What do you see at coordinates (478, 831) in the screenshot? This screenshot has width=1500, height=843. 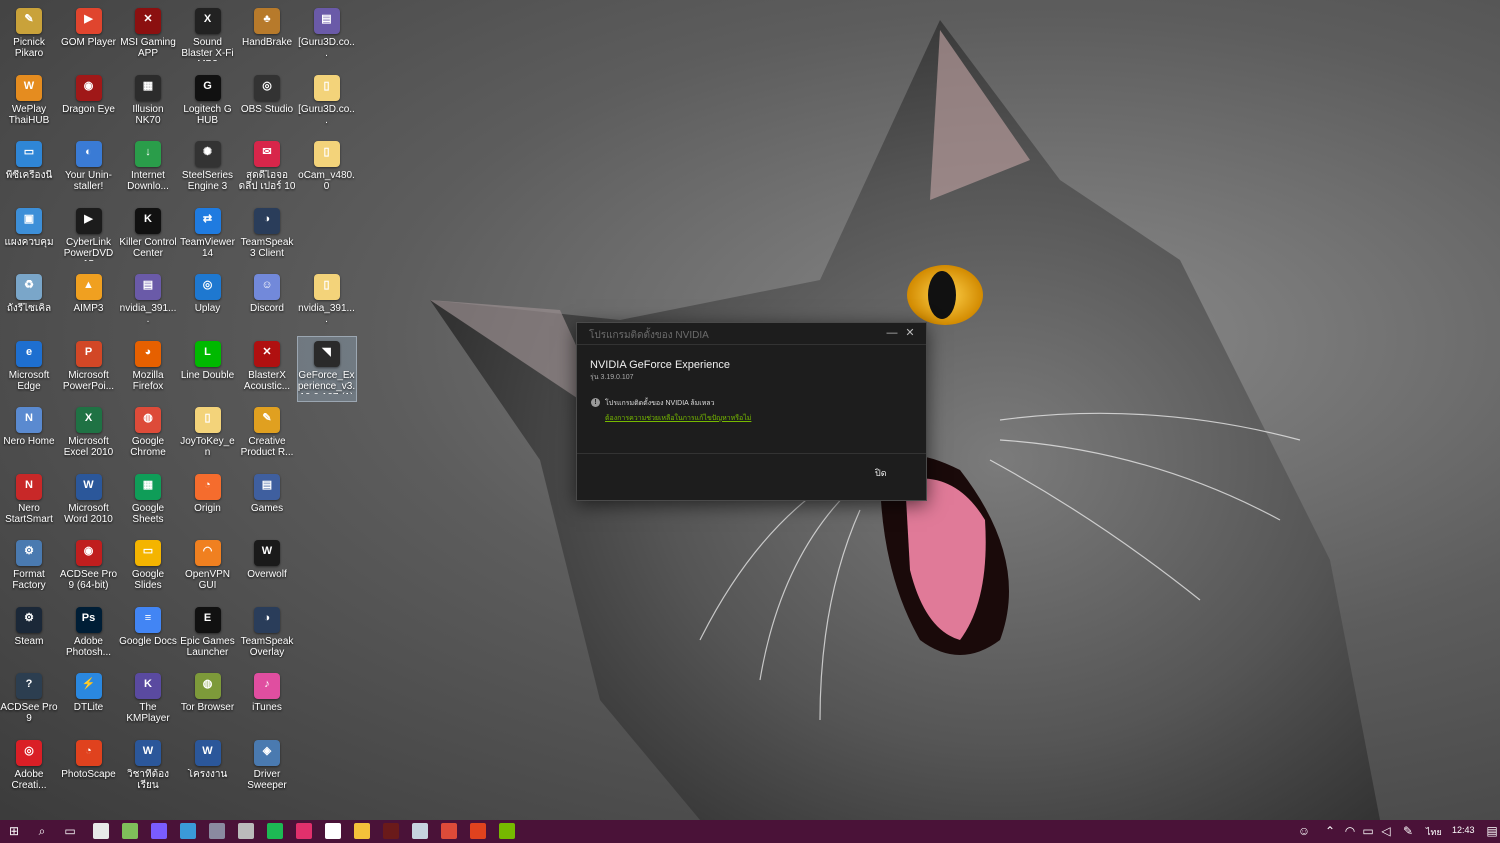 I see `taskbar-app-app-red` at bounding box center [478, 831].